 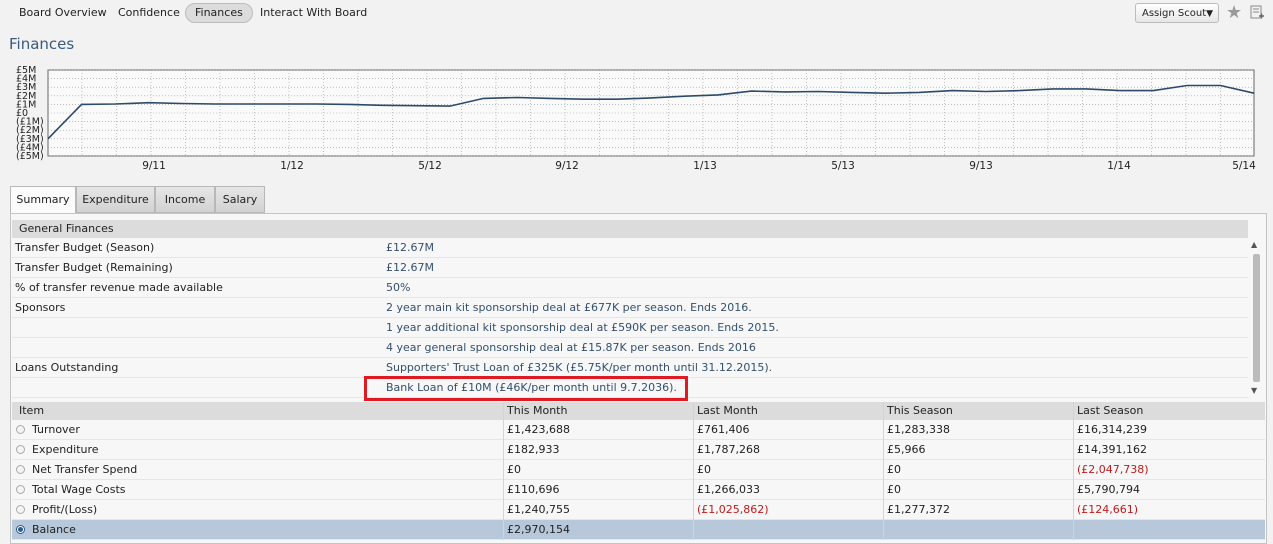 What do you see at coordinates (630, 268) in the screenshot?
I see `finance-row: Transfer Budget (Remaining) £12.67M` at bounding box center [630, 268].